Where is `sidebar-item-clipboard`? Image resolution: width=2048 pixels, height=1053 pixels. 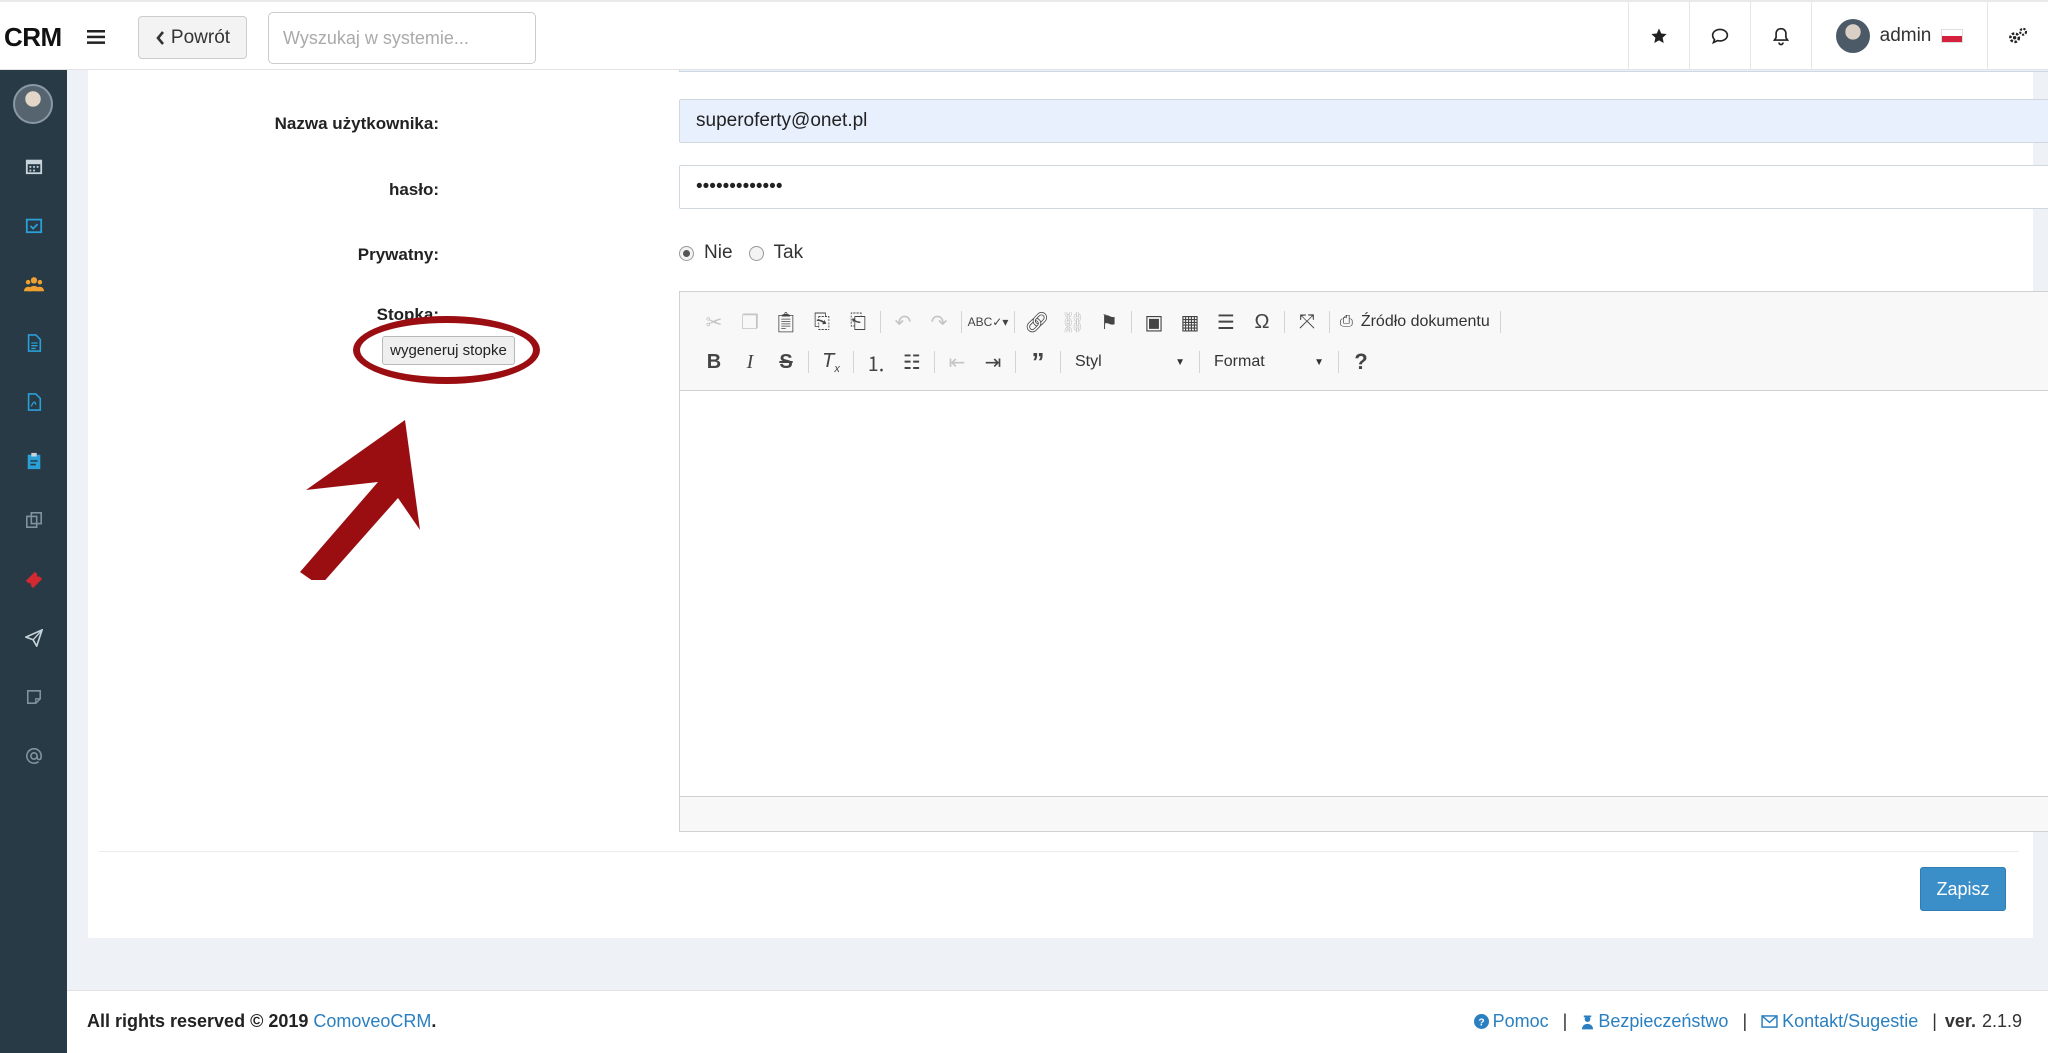
sidebar-item-clipboard is located at coordinates (33, 461).